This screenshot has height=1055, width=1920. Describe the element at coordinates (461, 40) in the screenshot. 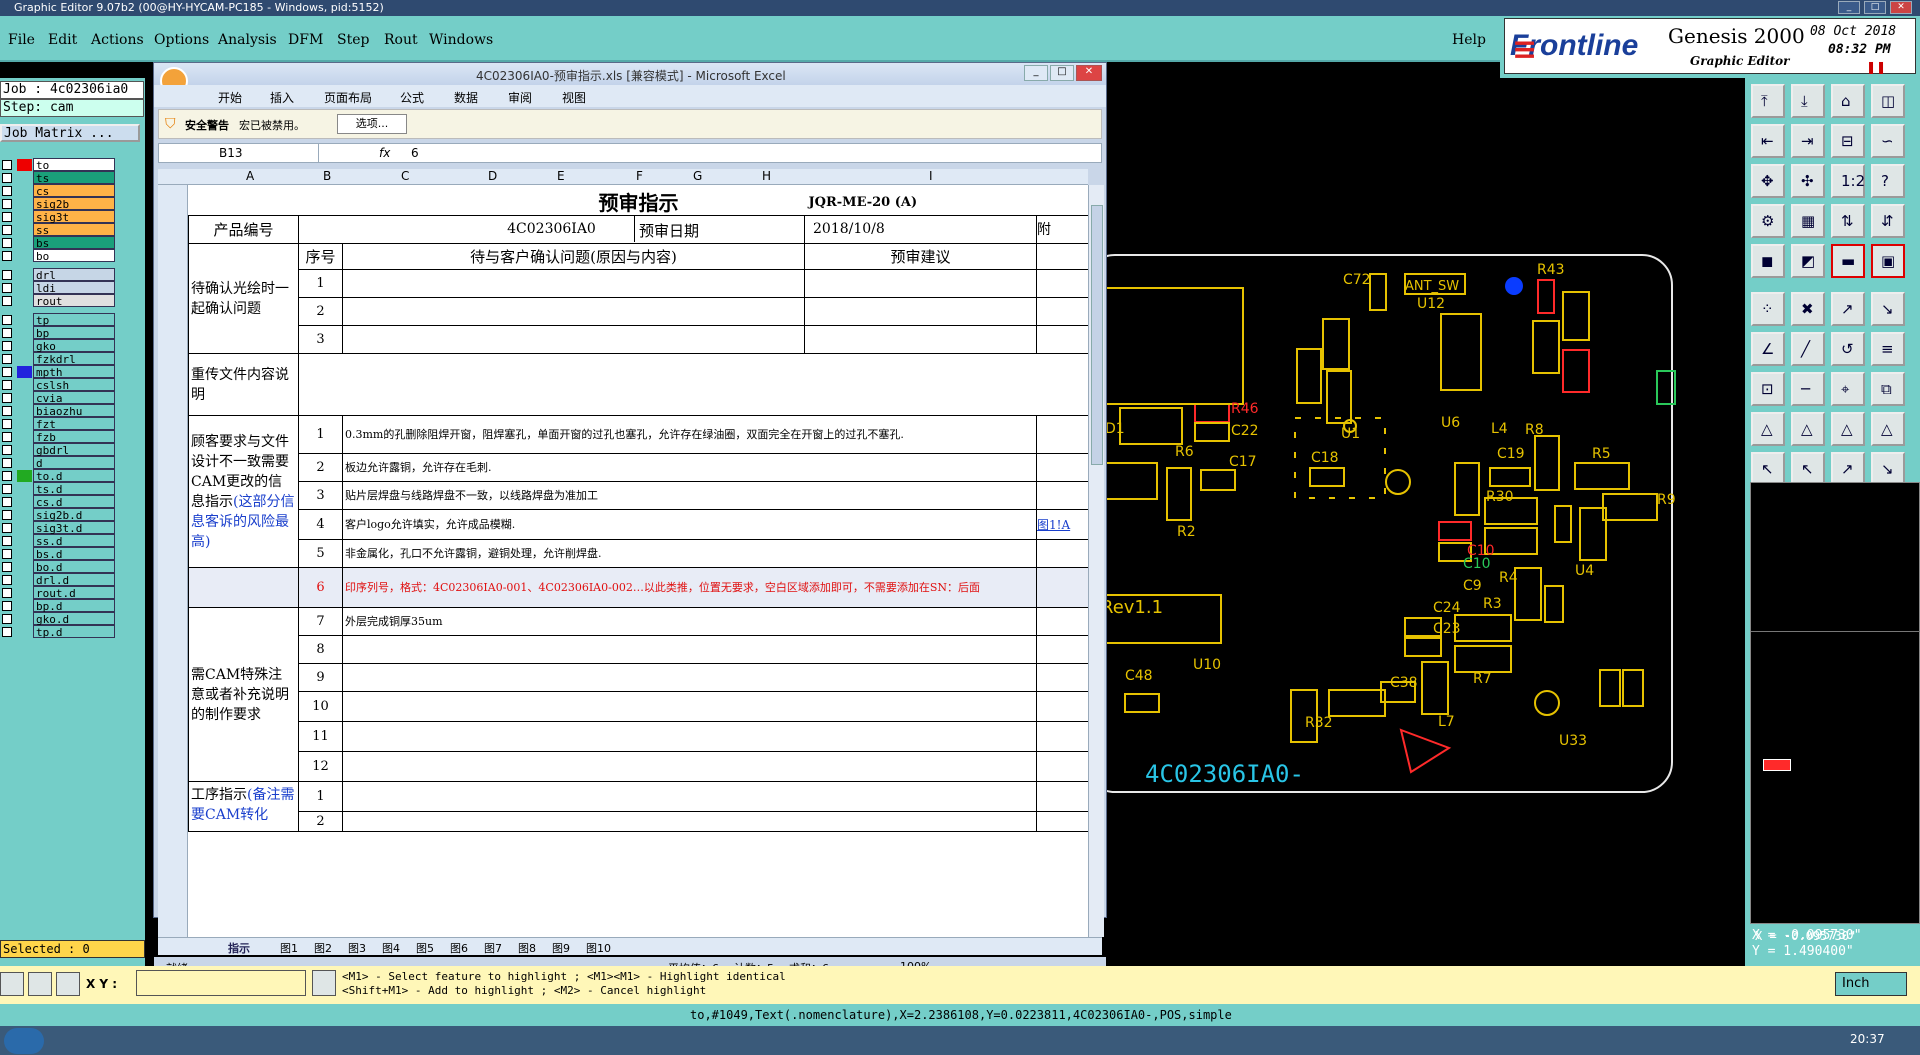

I see `menu-windows: Windows` at that location.